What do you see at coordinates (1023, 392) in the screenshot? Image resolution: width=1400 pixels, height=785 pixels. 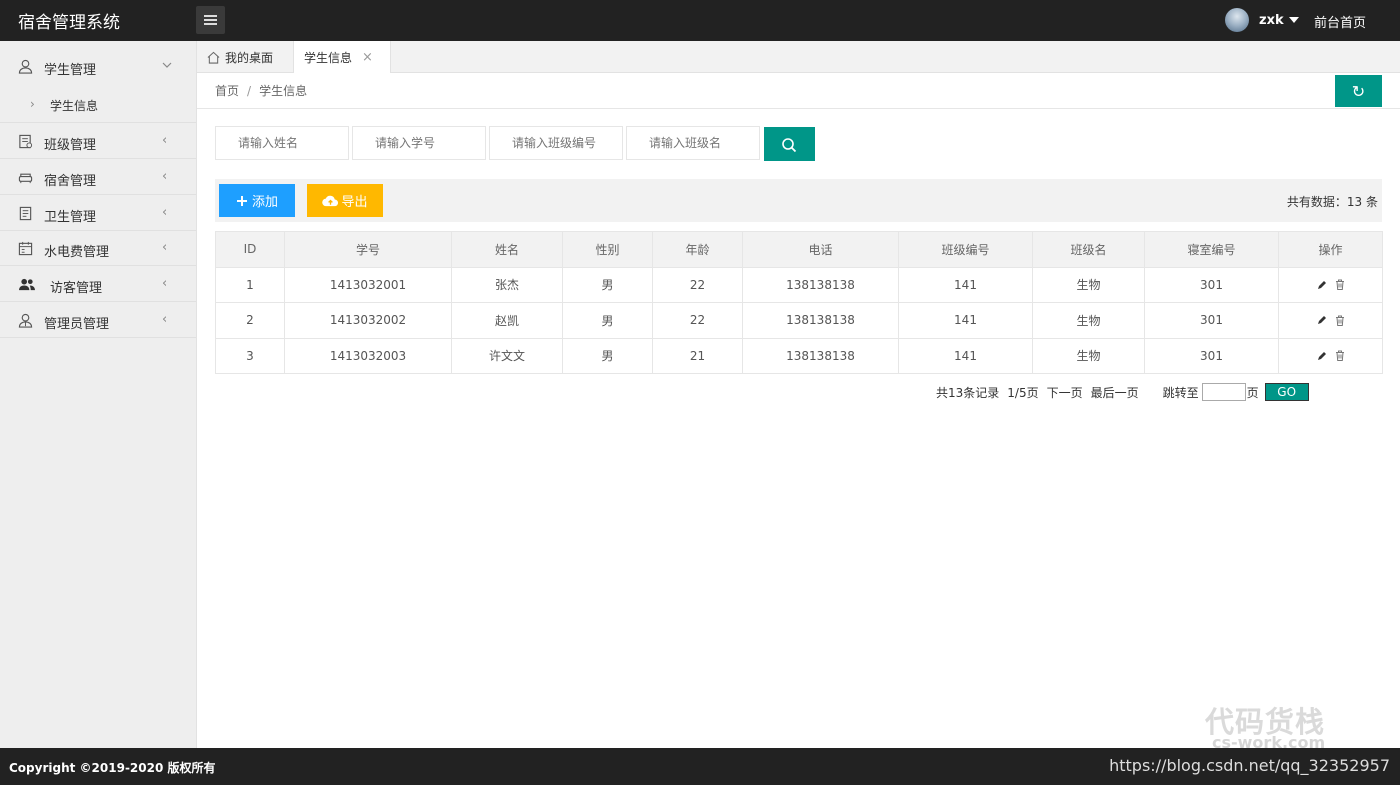 I see `page-info: 1/5页` at bounding box center [1023, 392].